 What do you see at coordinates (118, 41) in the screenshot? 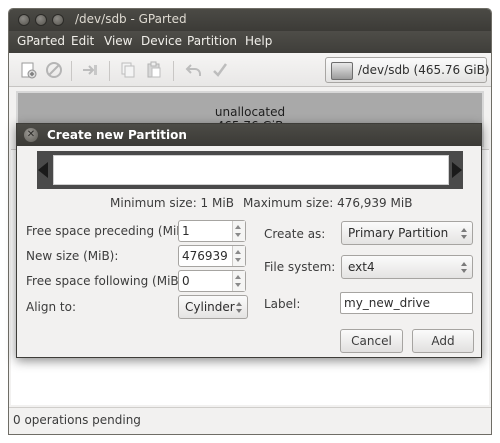
I see `menu-view: View` at bounding box center [118, 41].